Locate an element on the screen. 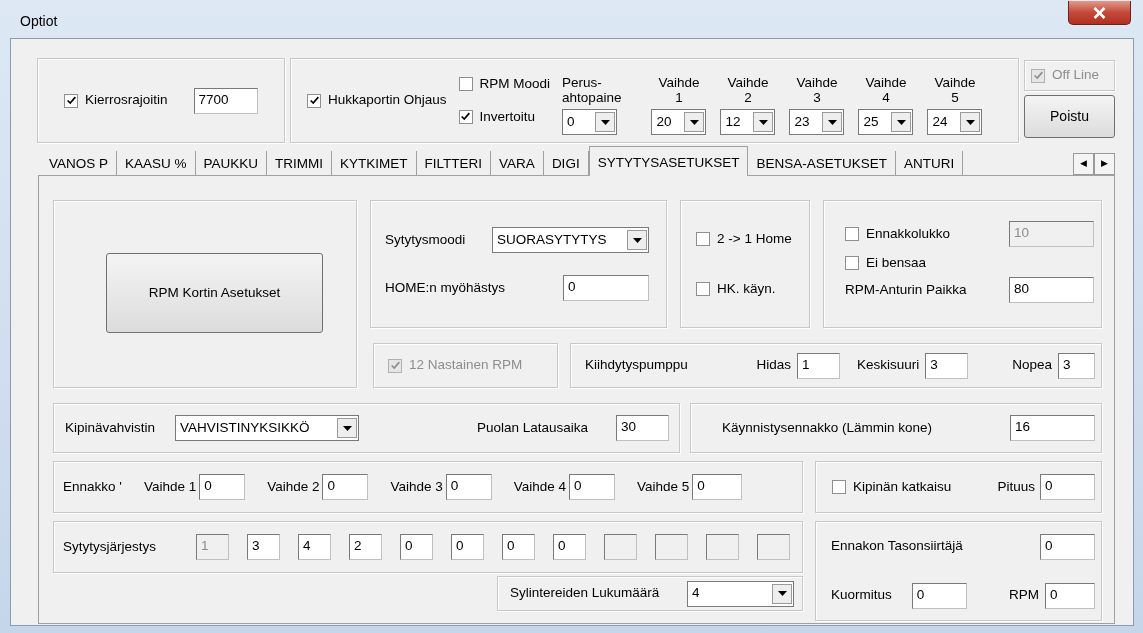 This screenshot has height=633, width=1143. label: HOME:n myöhästys is located at coordinates (445, 287).